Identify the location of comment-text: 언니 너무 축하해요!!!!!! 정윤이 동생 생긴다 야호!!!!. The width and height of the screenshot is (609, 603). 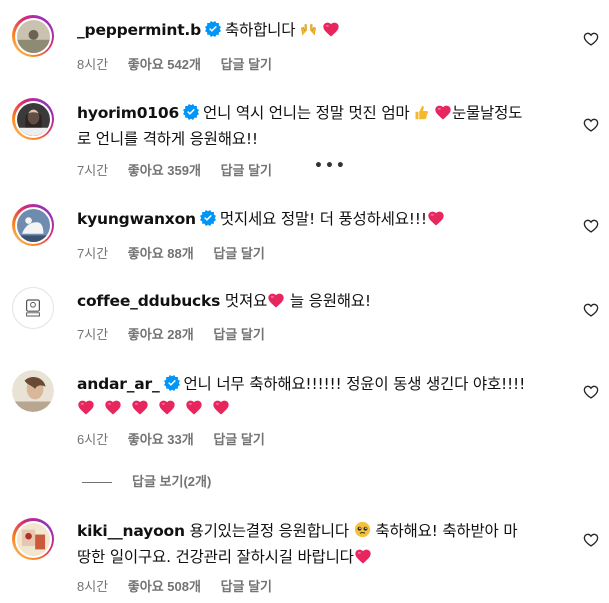
(354, 384).